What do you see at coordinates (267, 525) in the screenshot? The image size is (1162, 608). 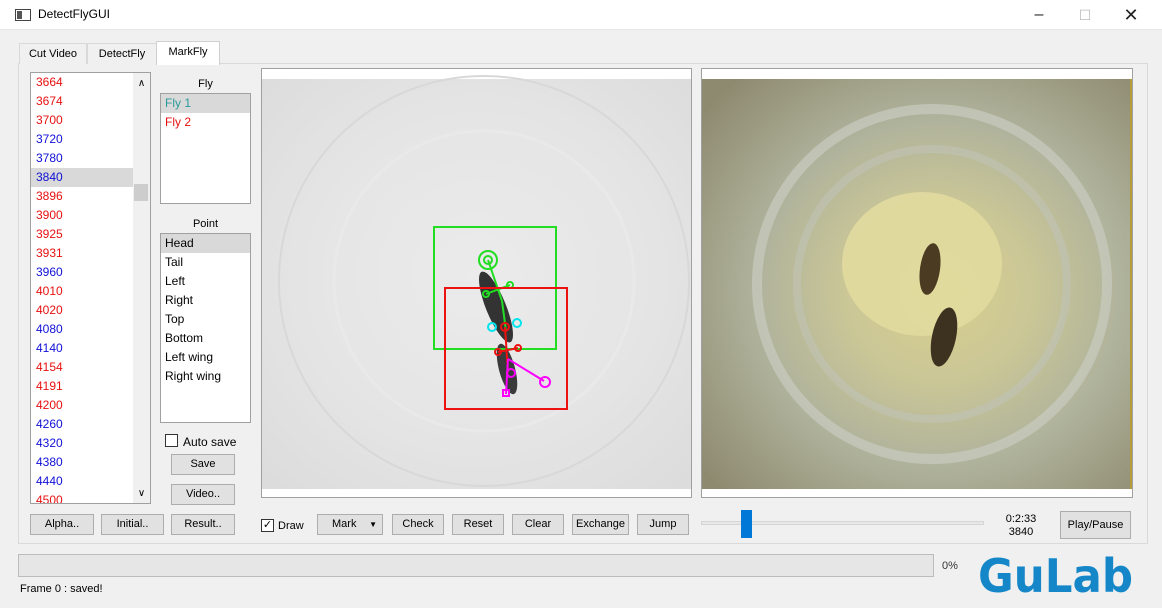 I see `draw-checkbox: ✓` at bounding box center [267, 525].